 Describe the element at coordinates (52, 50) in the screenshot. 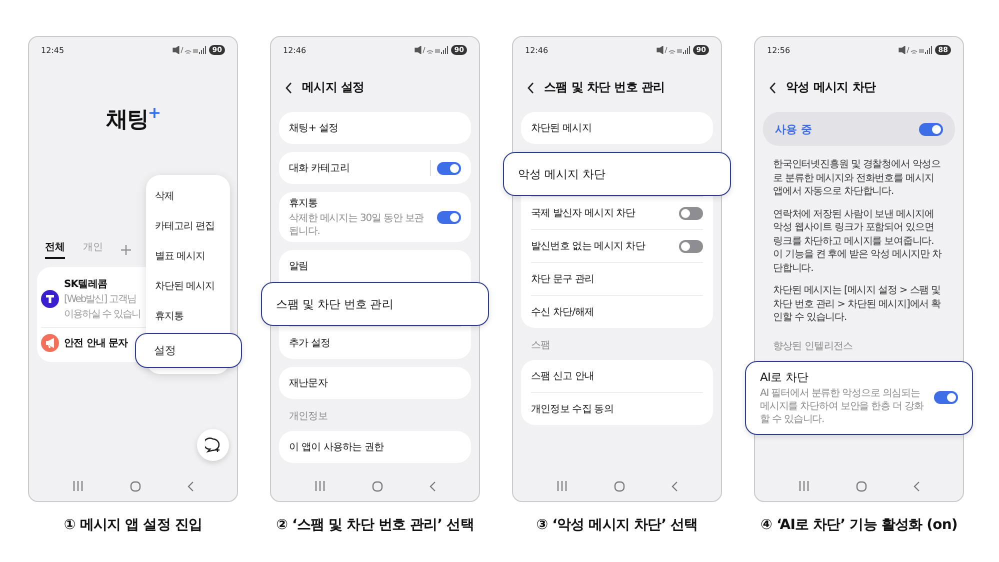

I see `status-time: 12:45` at that location.